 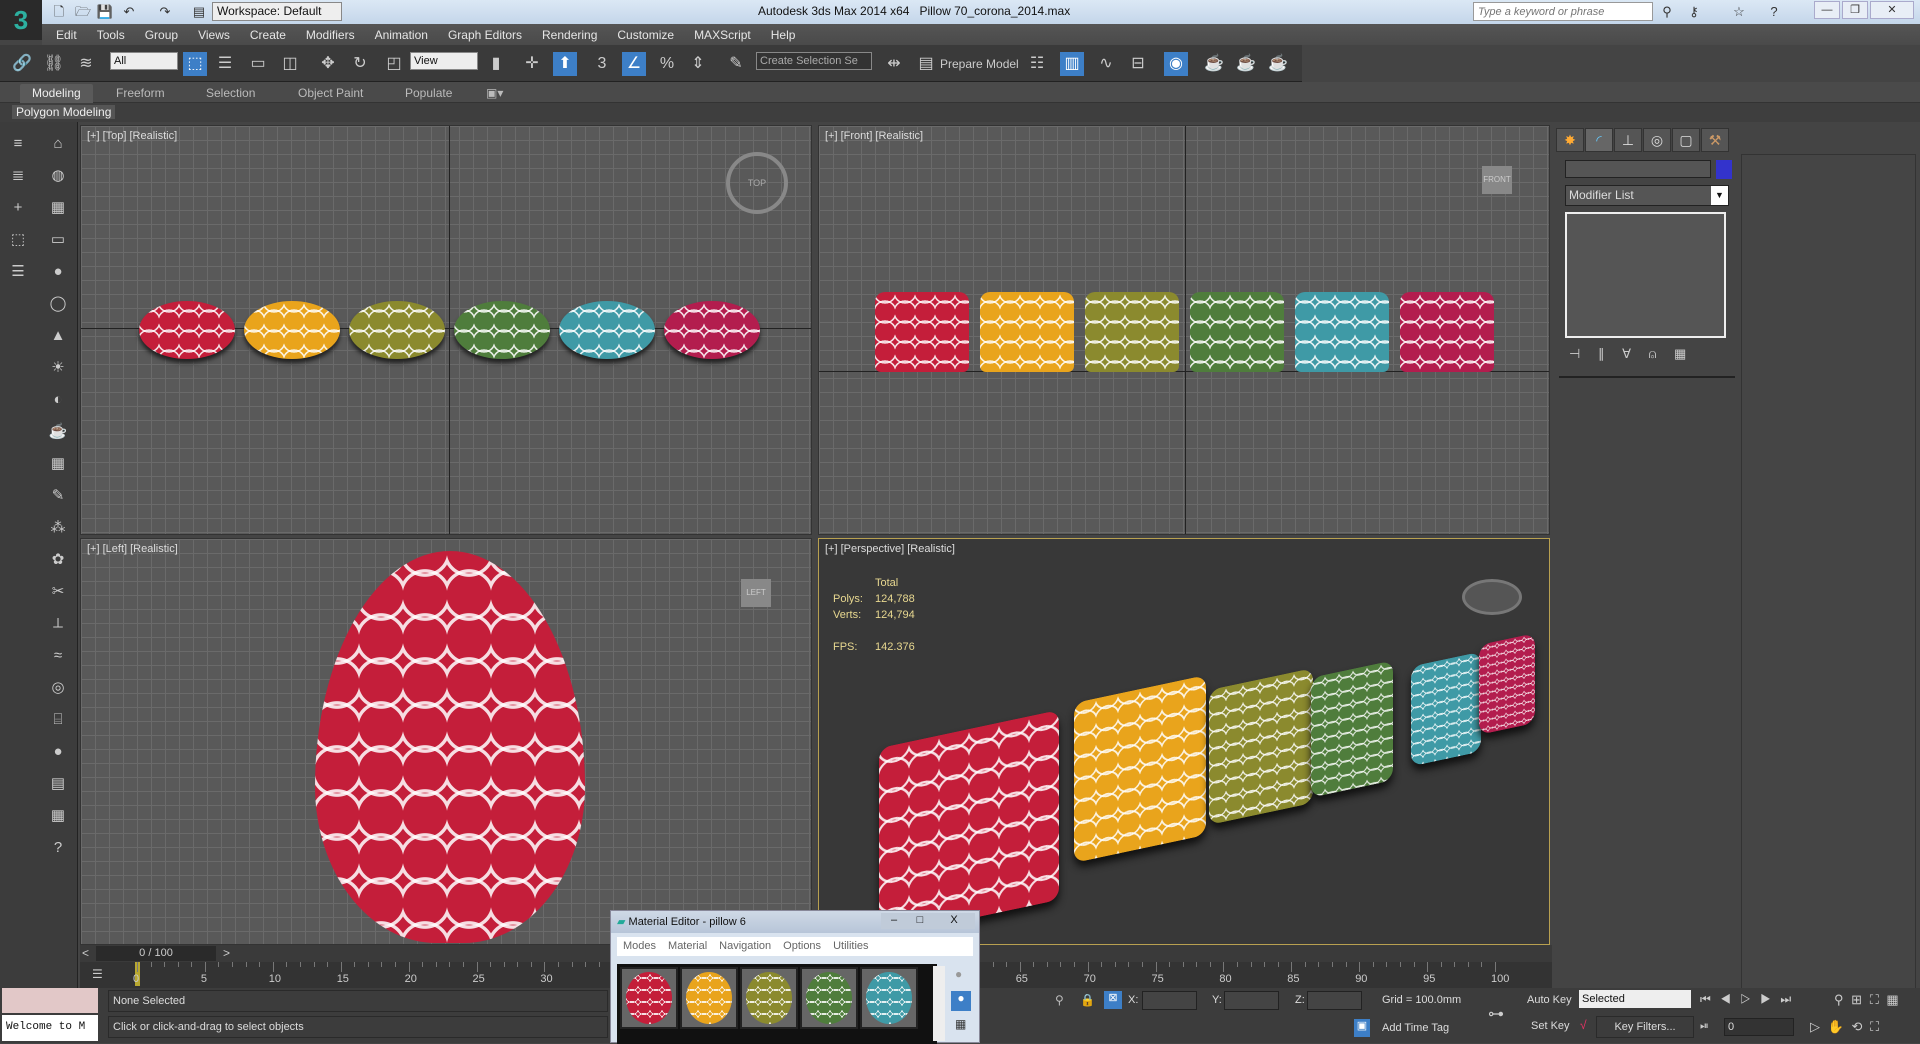 I want to click on auto-key-button: Auto Key, so click(x=1549, y=1000).